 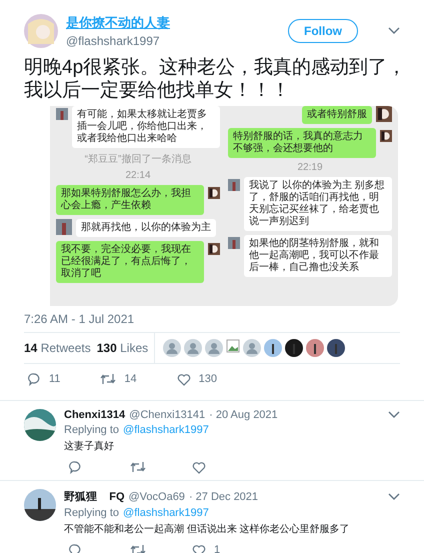 What do you see at coordinates (146, 127) in the screenshot?
I see `chat-bubble: 有可能，如果太移就让老贾多插一会儿吧，你给他口出来，或者我给他口出来哈哈` at bounding box center [146, 127].